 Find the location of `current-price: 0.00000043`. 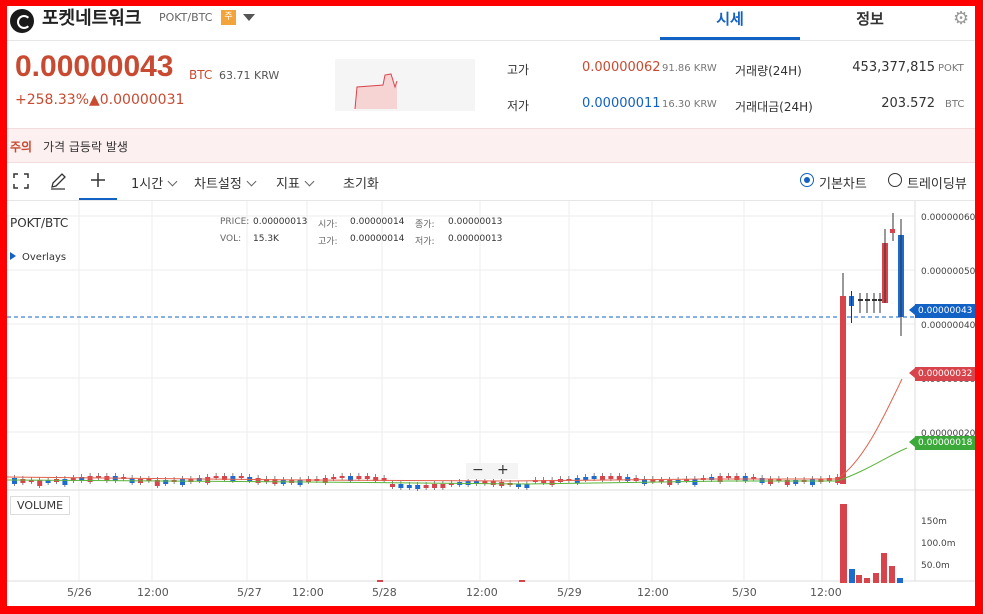

current-price: 0.00000043 is located at coordinates (94, 66).